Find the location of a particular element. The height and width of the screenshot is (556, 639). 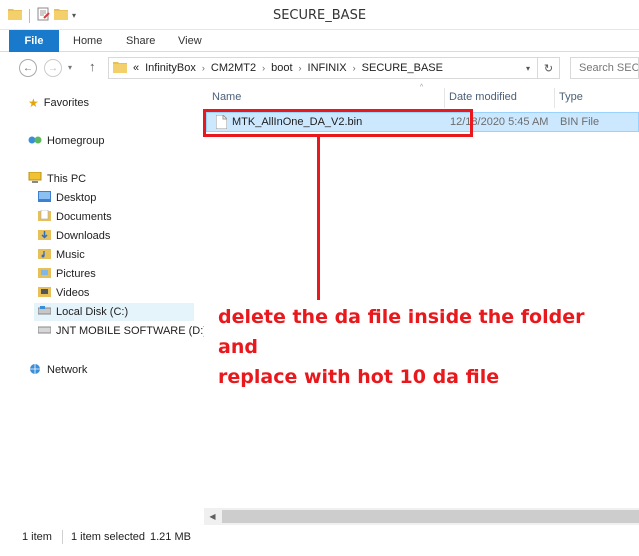

nav-label: Favorites is located at coordinates (66, 103).